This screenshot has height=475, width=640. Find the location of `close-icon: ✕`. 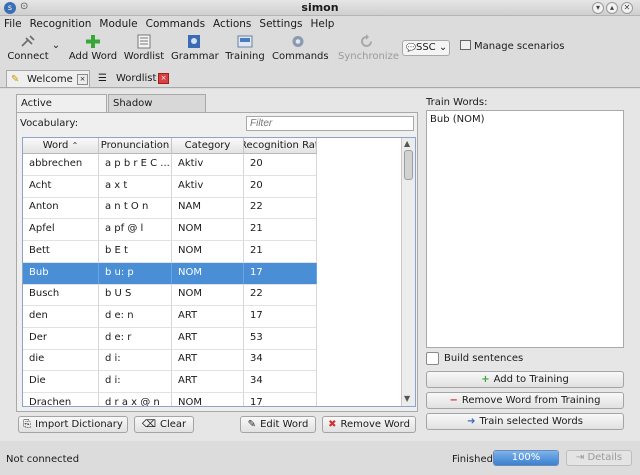

close-icon: ✕ is located at coordinates (627, 8).